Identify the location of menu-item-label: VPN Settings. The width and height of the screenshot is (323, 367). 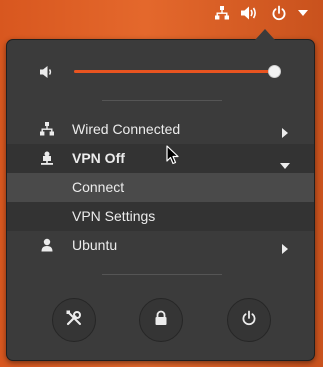
(114, 216).